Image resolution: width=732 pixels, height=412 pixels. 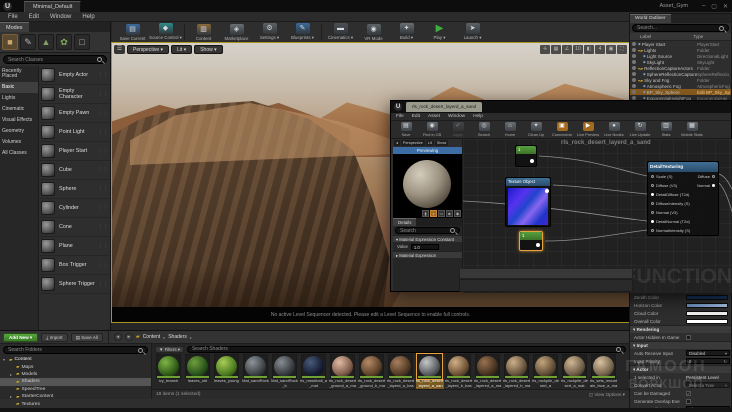 I want to click on category-volumes: Volumes, so click(x=19, y=142).